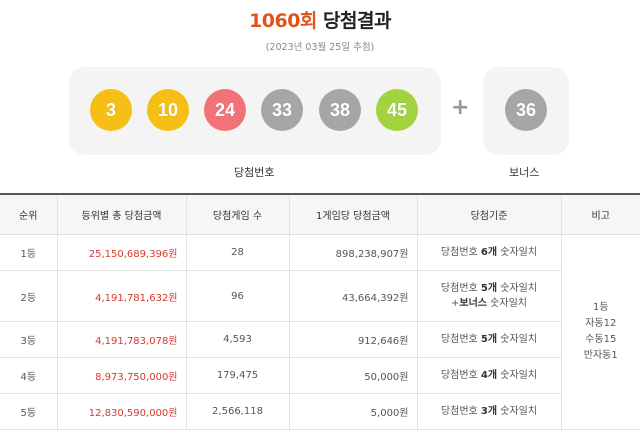  I want to click on bonus-number-panel: 36, so click(526, 111).